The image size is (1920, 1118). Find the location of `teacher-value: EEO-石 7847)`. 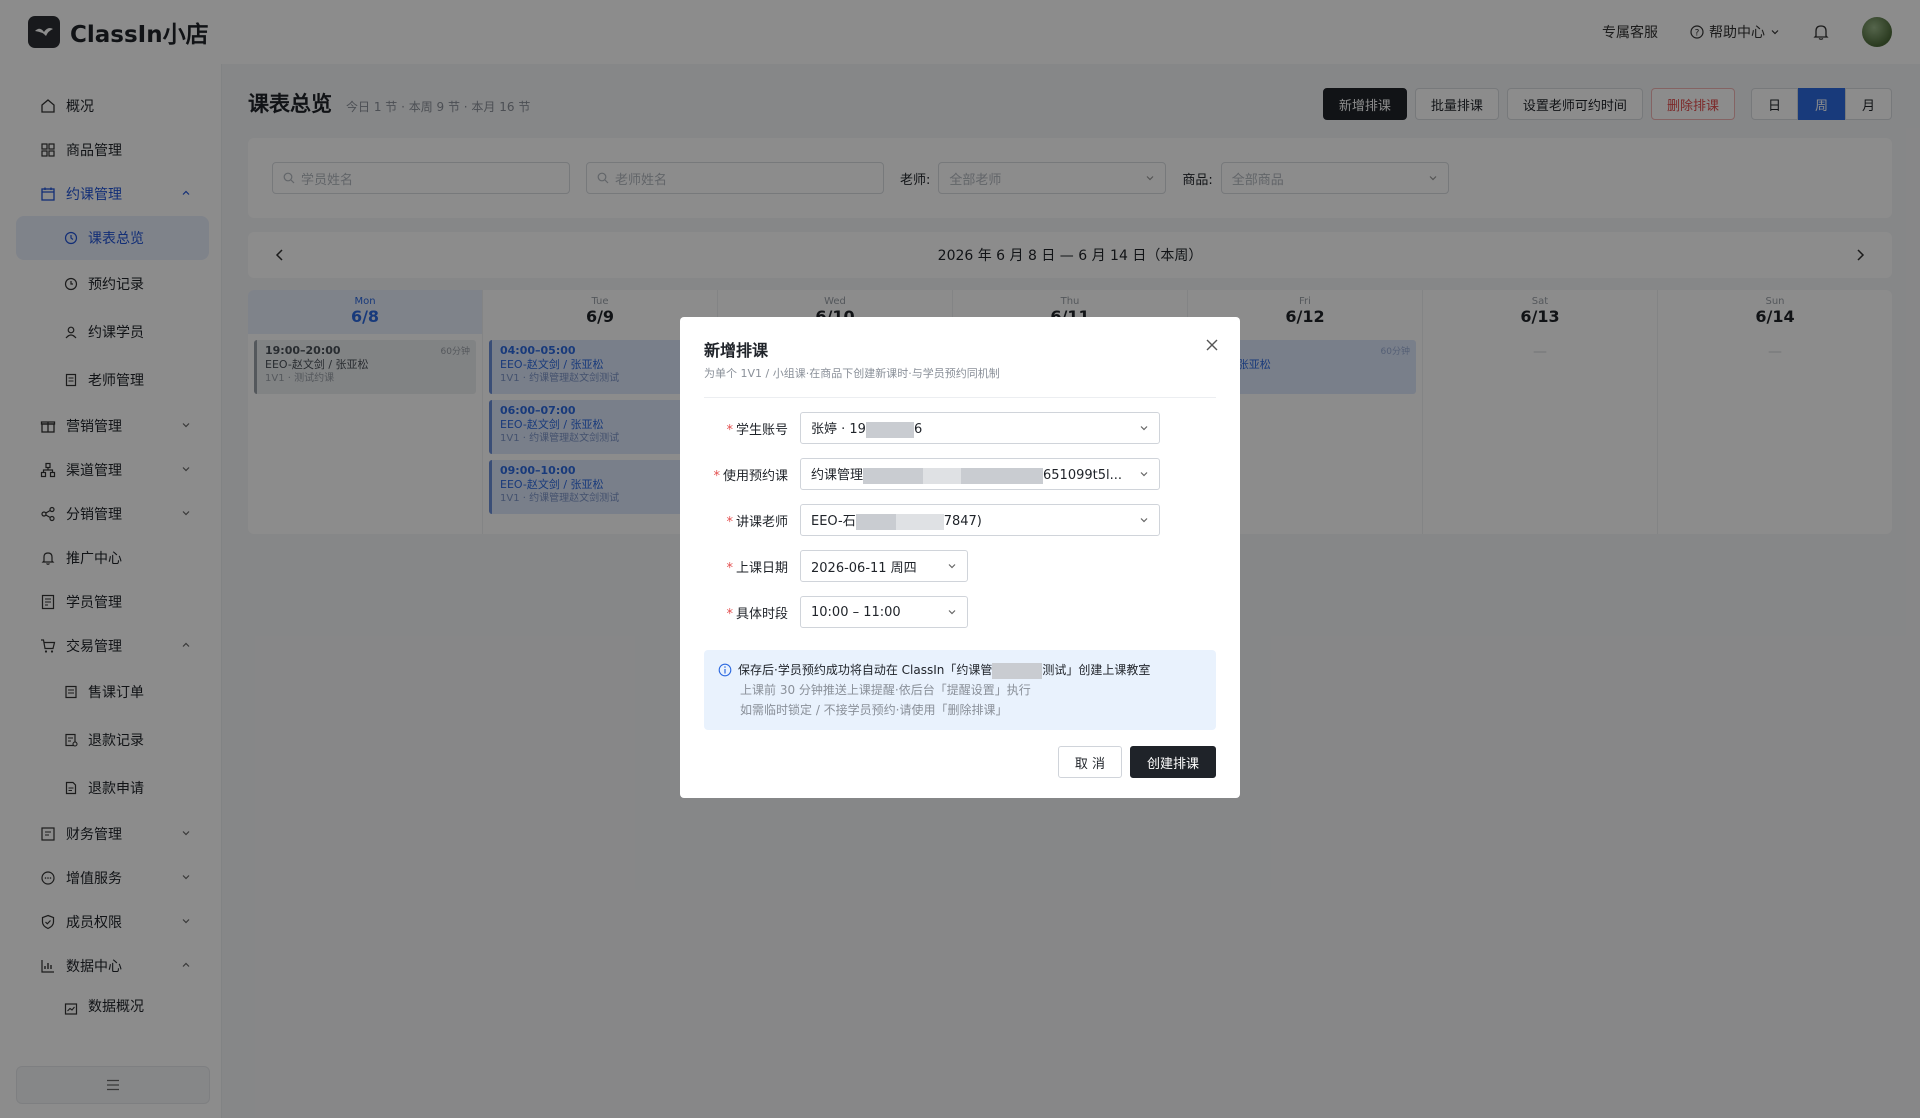

teacher-value: EEO-石 7847) is located at coordinates (896, 520).